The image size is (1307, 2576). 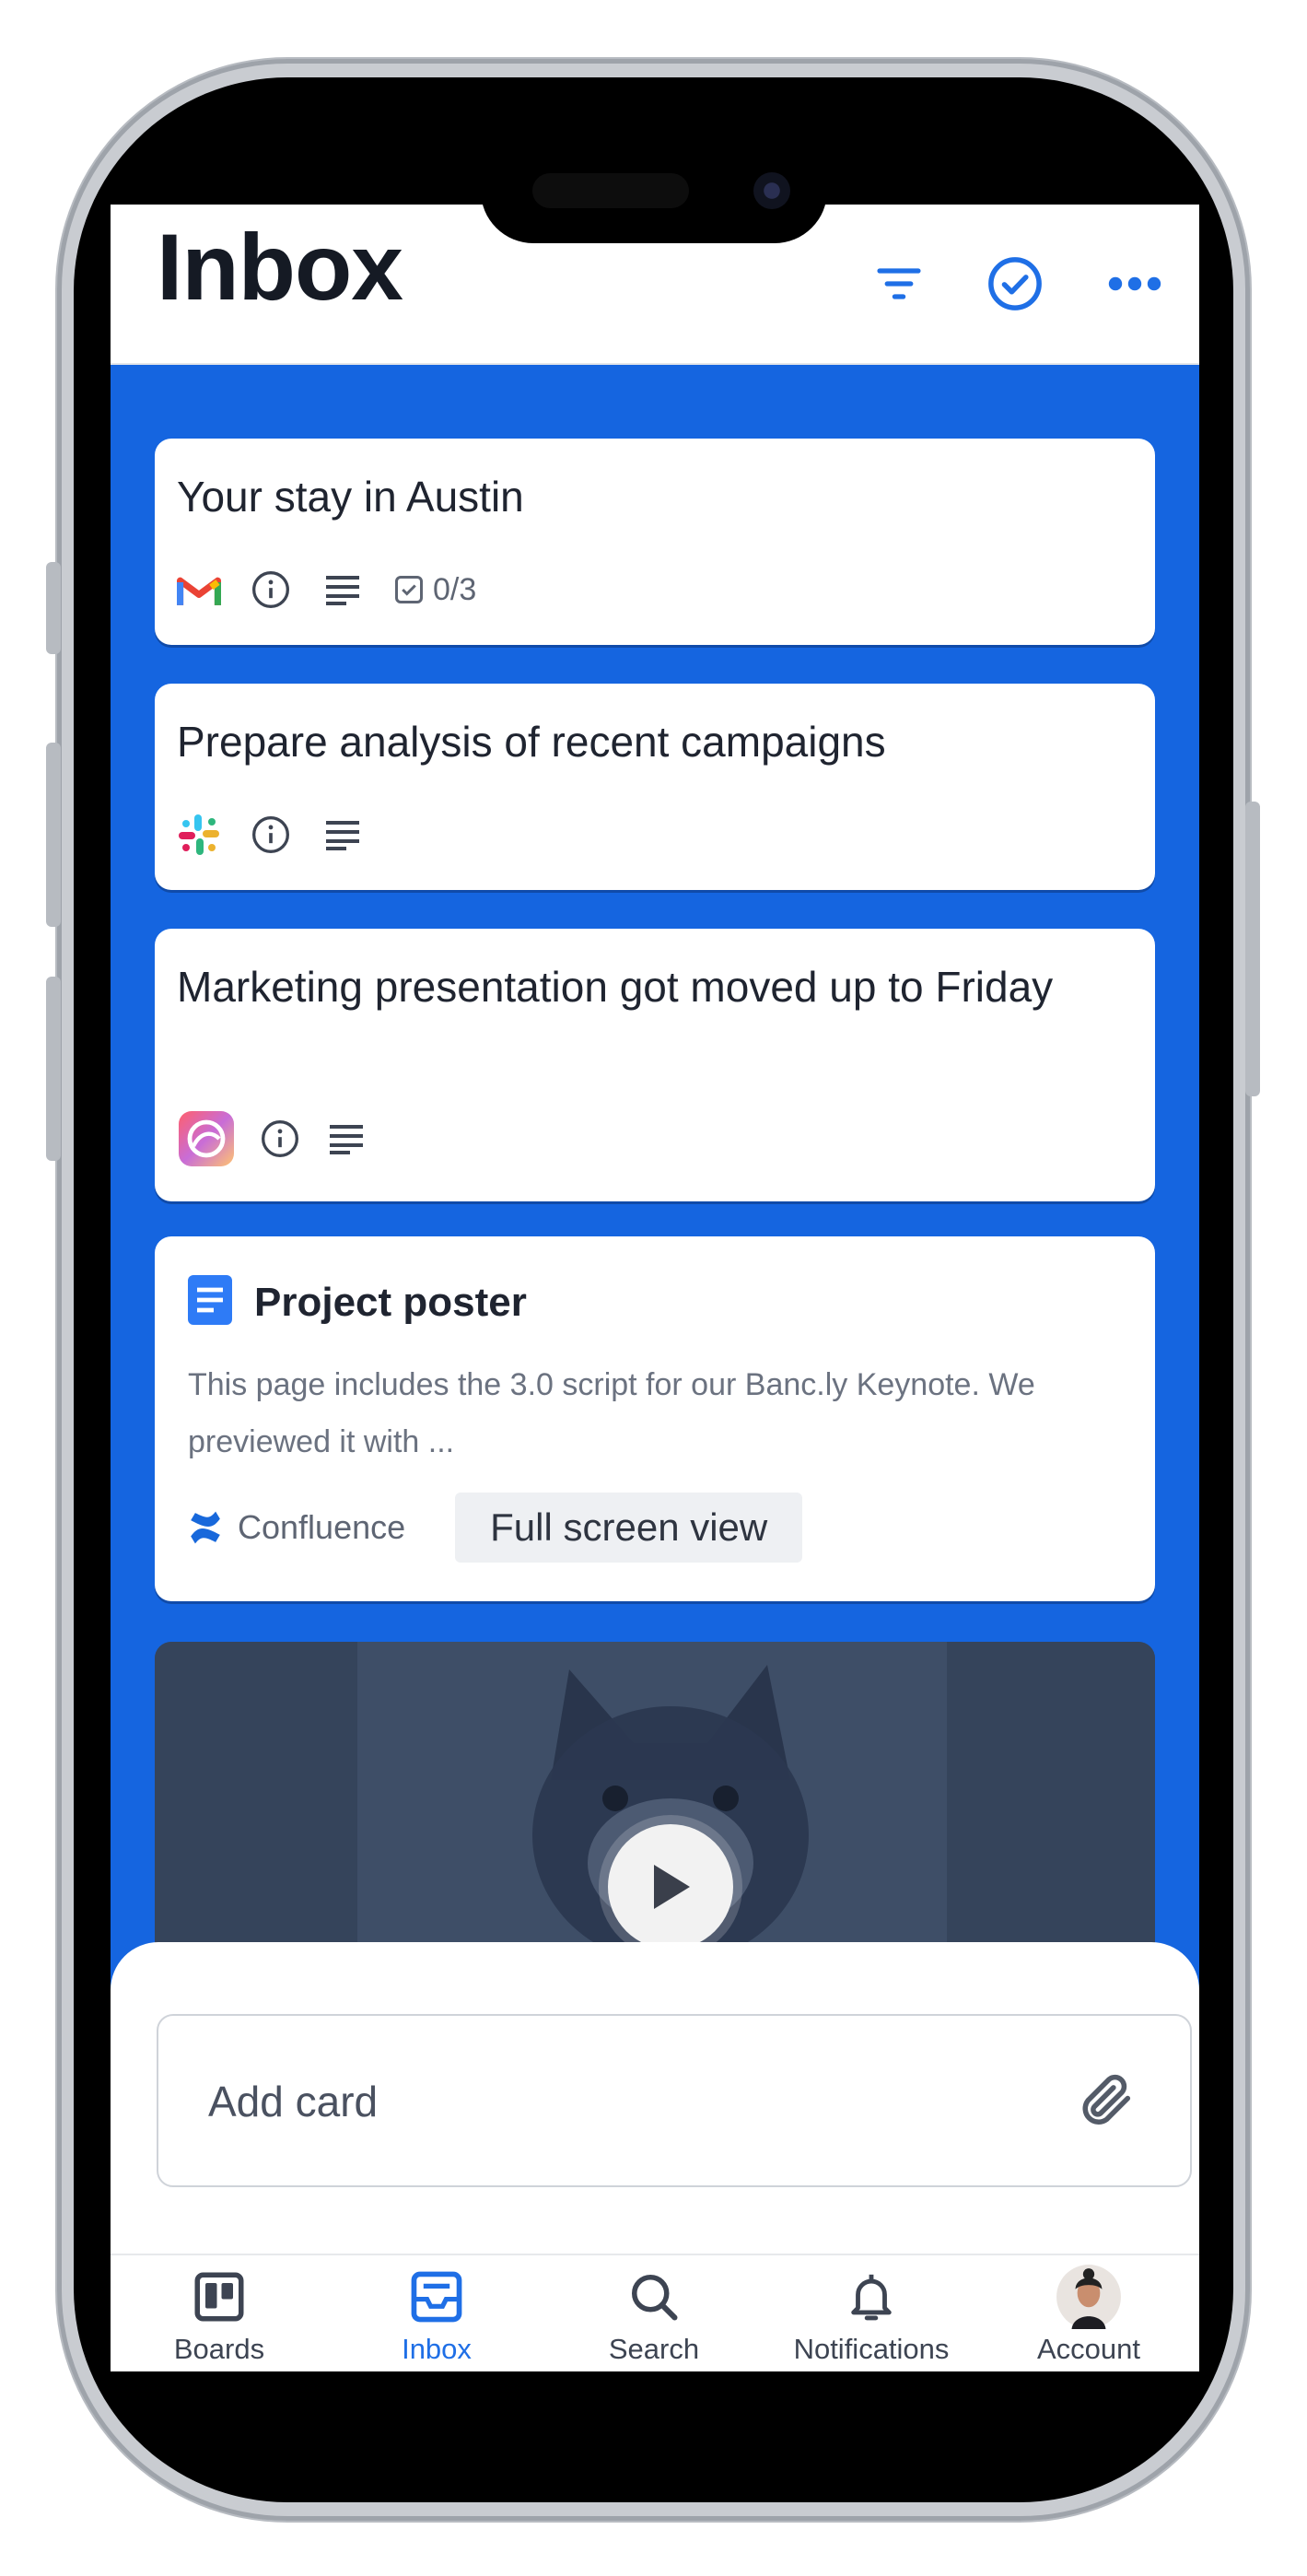 What do you see at coordinates (654, 2297) in the screenshot?
I see `search-icon` at bounding box center [654, 2297].